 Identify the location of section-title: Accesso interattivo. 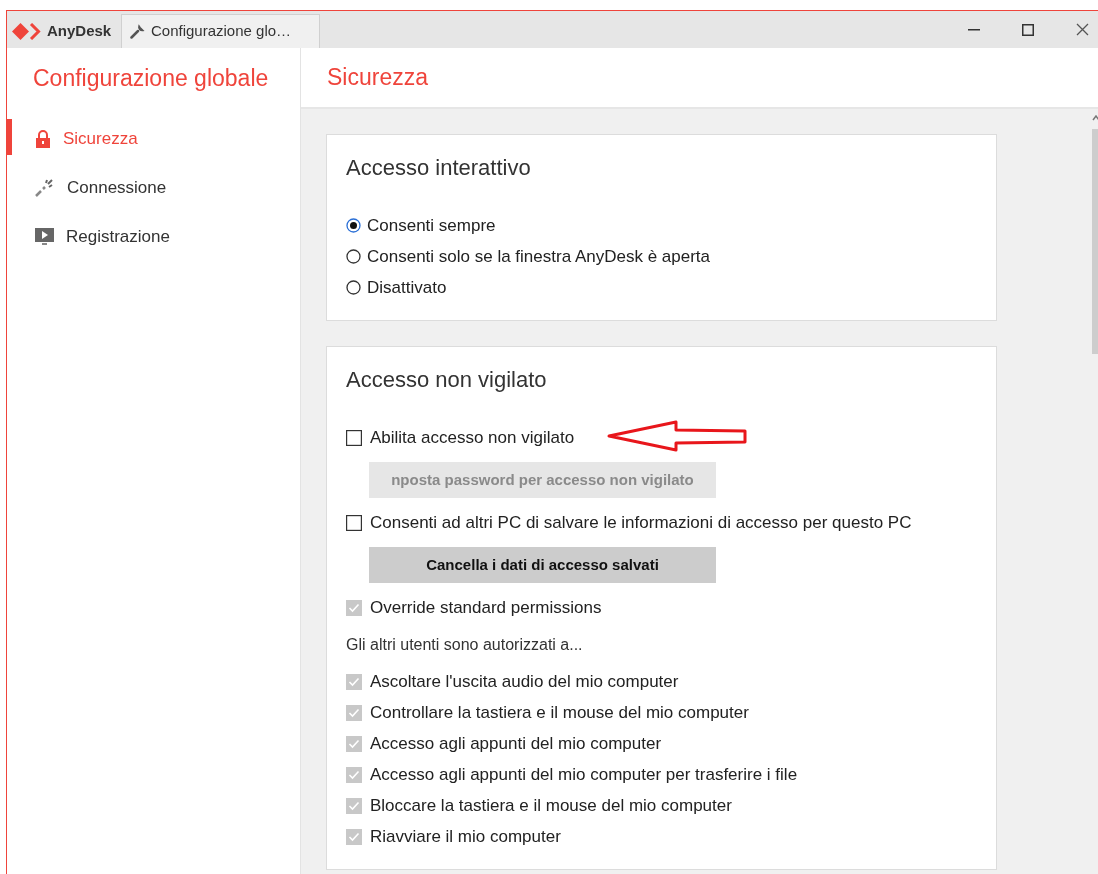
(439, 168).